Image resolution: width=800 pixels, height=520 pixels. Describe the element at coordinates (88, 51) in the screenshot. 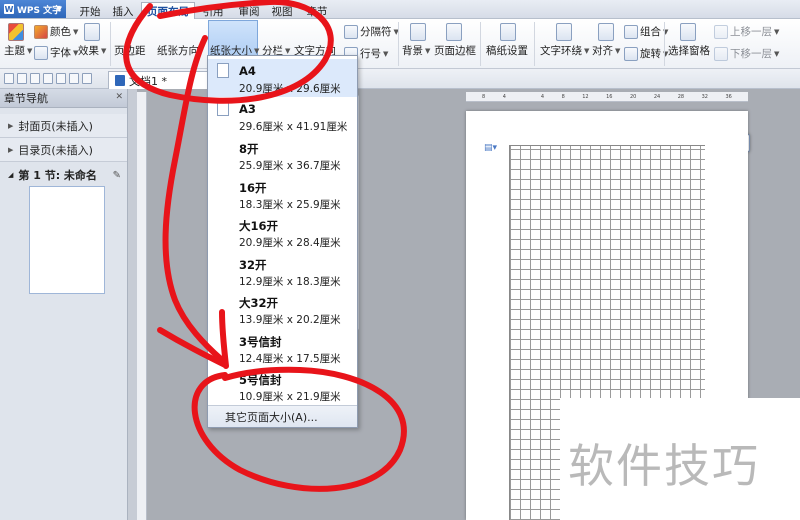

I see `effect-label: 效果` at that location.